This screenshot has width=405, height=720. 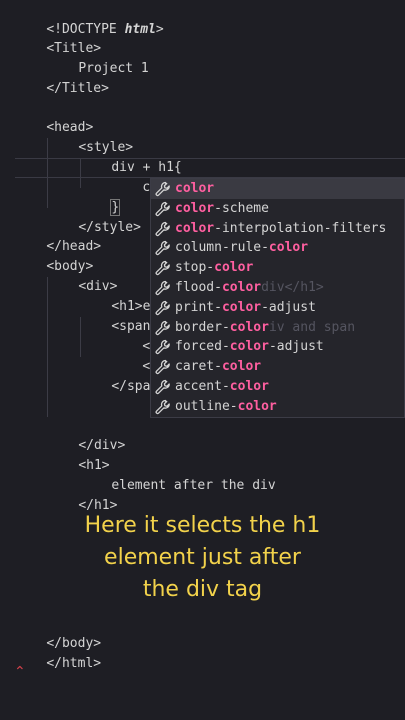 I want to click on caption-line-2: element just after, so click(x=202, y=557).